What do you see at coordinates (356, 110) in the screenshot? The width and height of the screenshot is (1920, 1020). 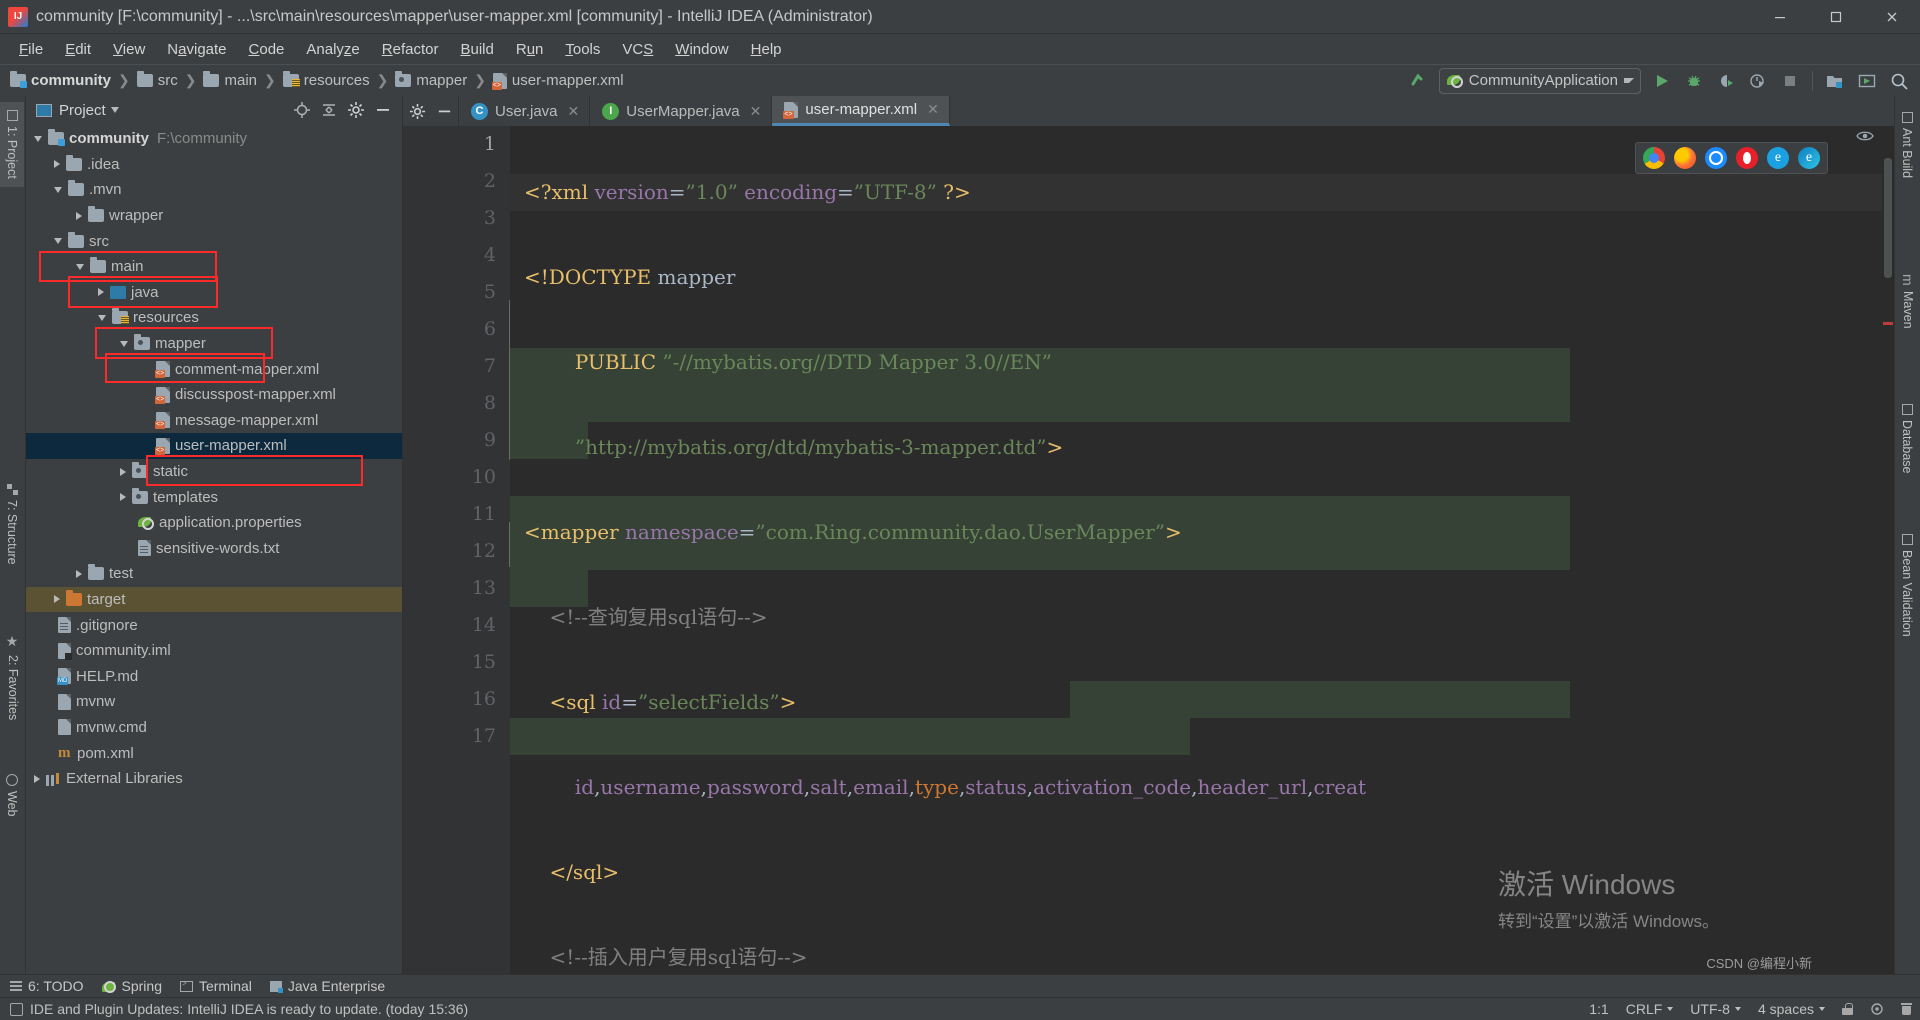 I see `settings-gear-icon` at bounding box center [356, 110].